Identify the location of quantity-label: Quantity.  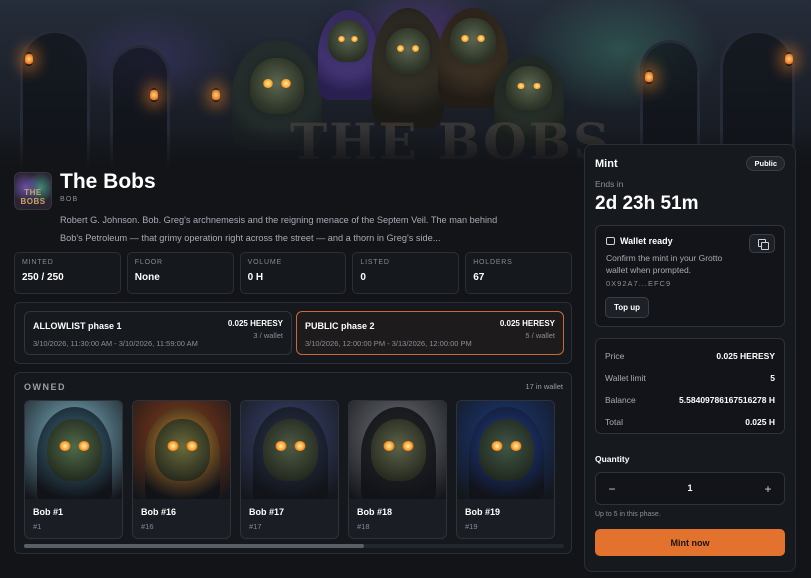
(612, 459).